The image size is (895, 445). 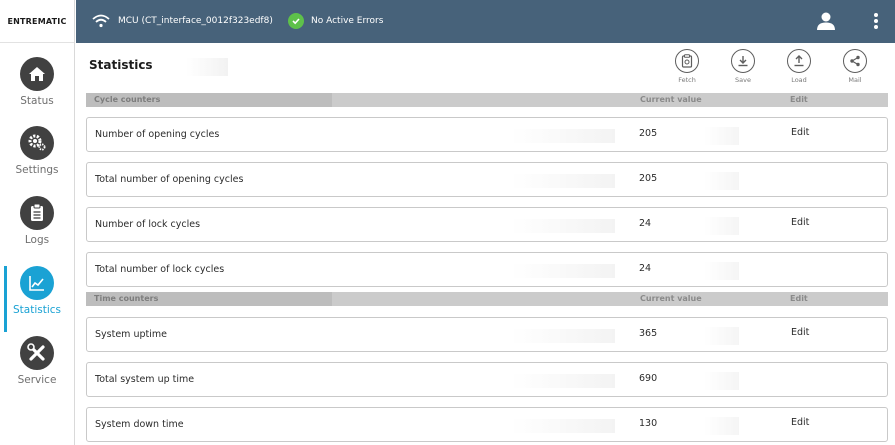 I want to click on table-row: System down time 130 Edit, so click(x=487, y=424).